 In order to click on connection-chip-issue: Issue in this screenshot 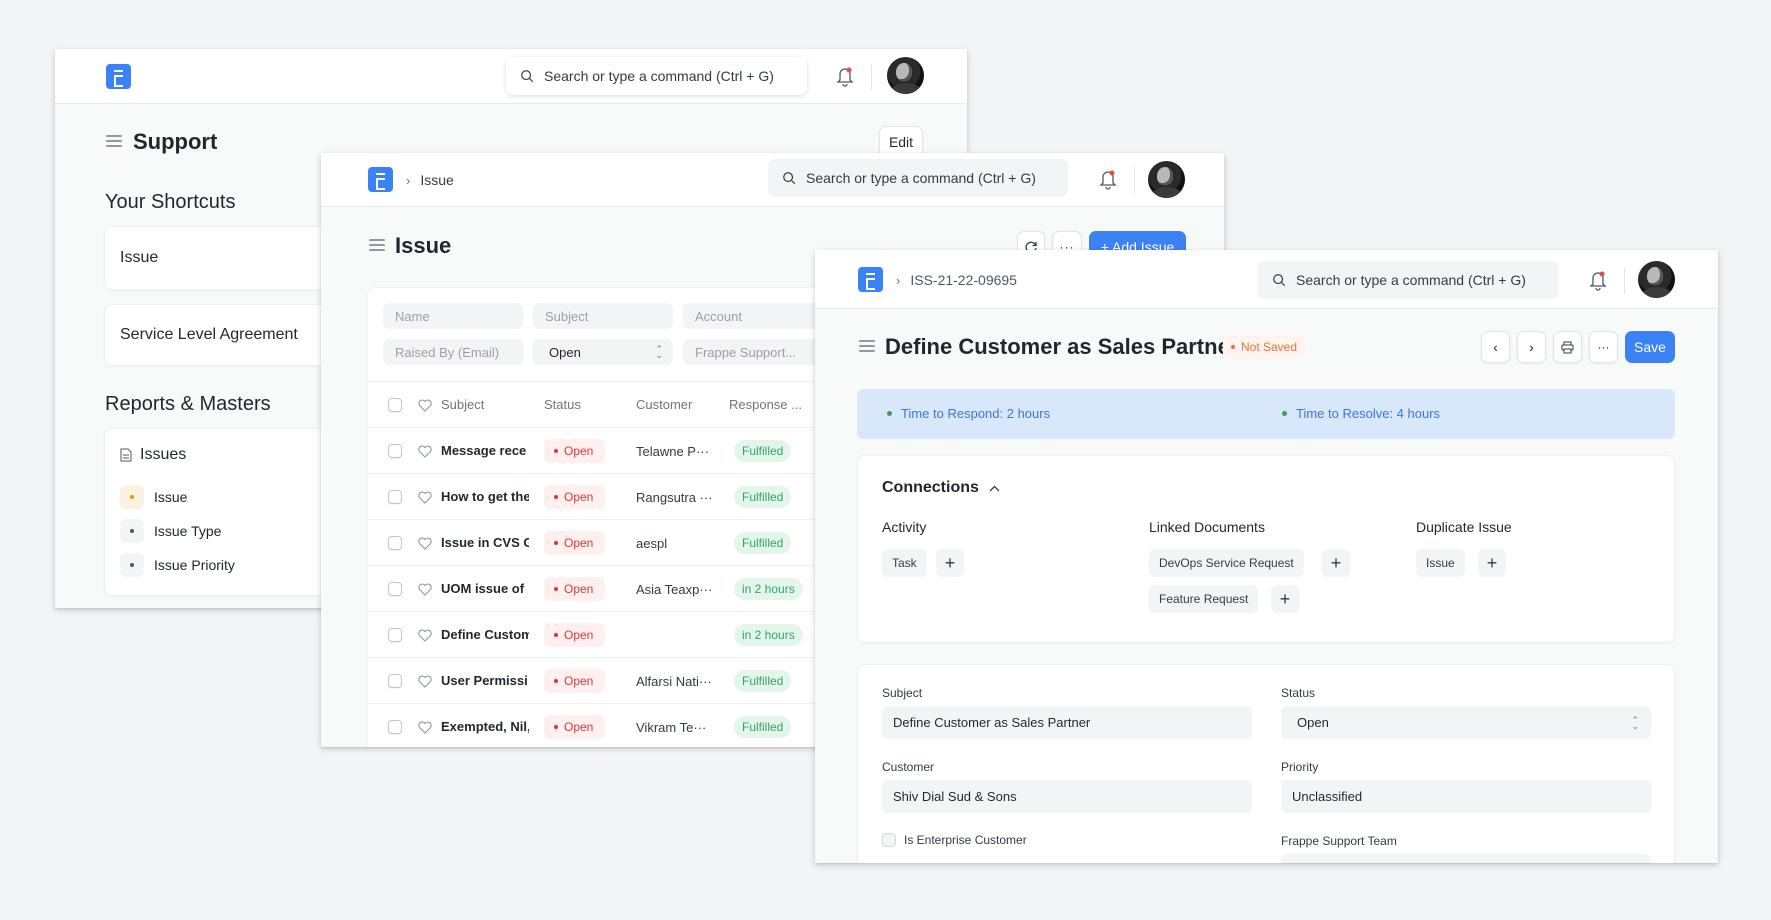, I will do `click(1440, 563)`.